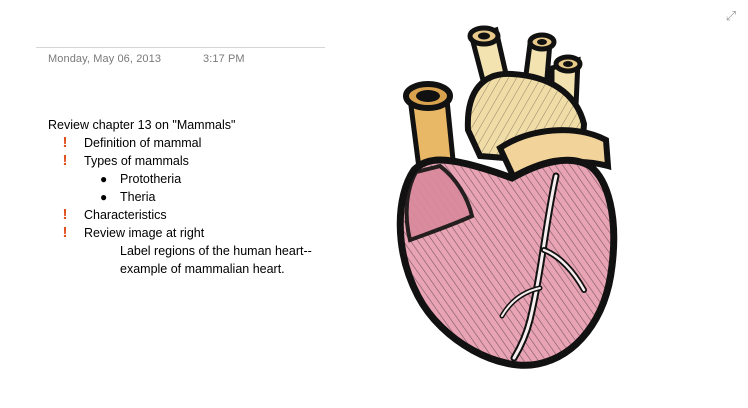 Image resolution: width=748 pixels, height=408 pixels. What do you see at coordinates (125, 215) in the screenshot?
I see `list-item-text: Characteristics` at bounding box center [125, 215].